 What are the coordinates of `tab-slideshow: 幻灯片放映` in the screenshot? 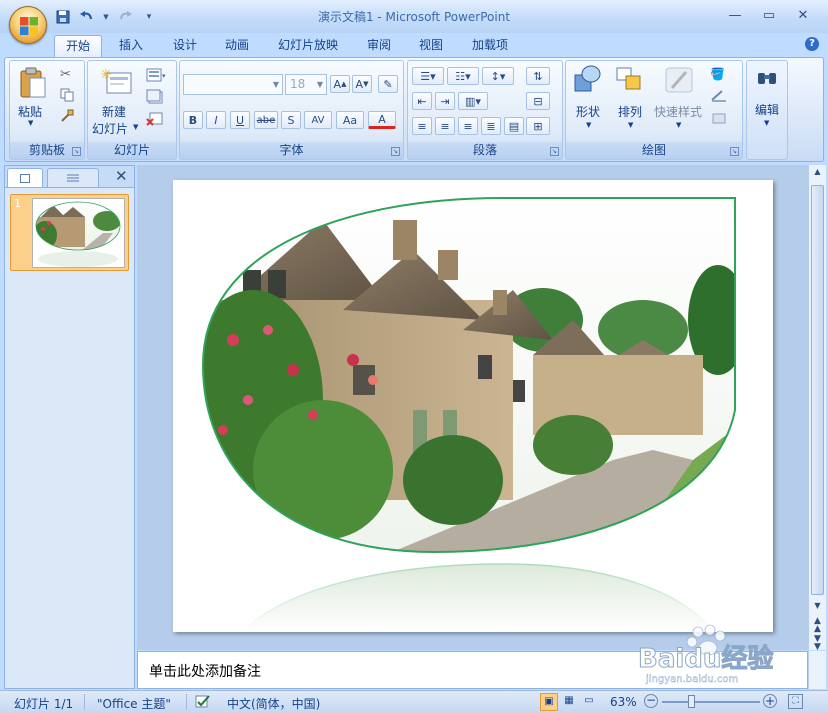 It's located at (308, 46).